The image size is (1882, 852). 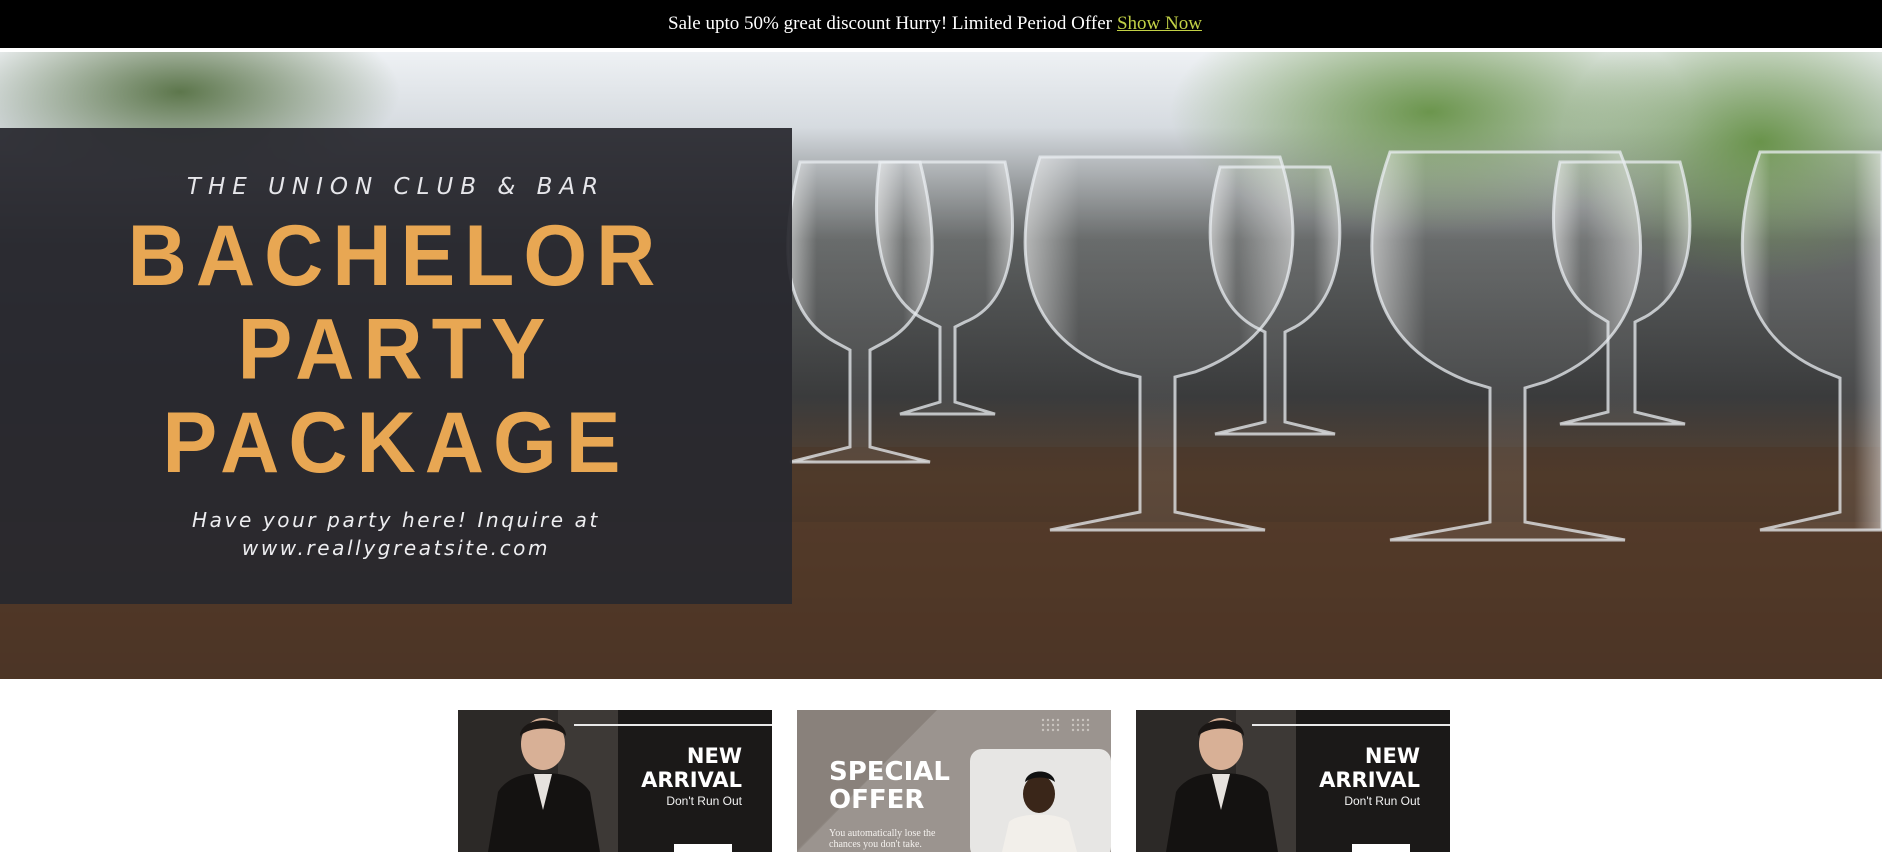 What do you see at coordinates (889, 772) in the screenshot?
I see `card-title-line-1: SPECIAL` at bounding box center [889, 772].